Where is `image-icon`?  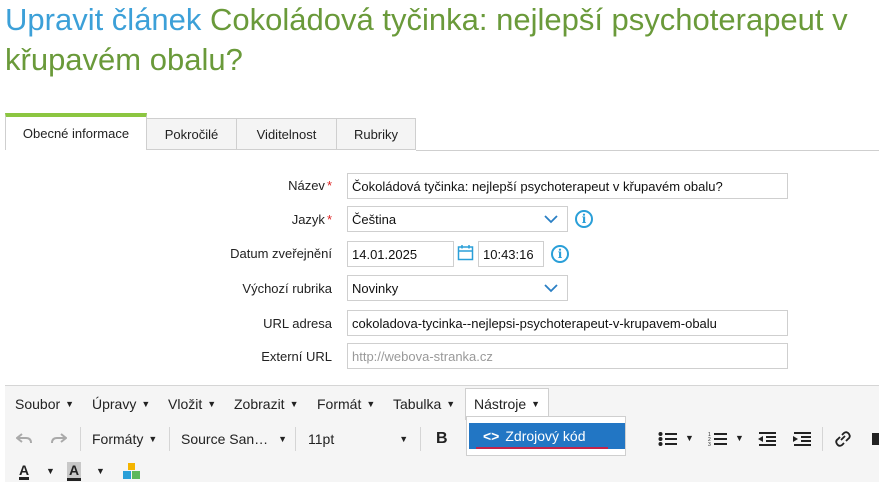
image-icon is located at coordinates (875, 439).